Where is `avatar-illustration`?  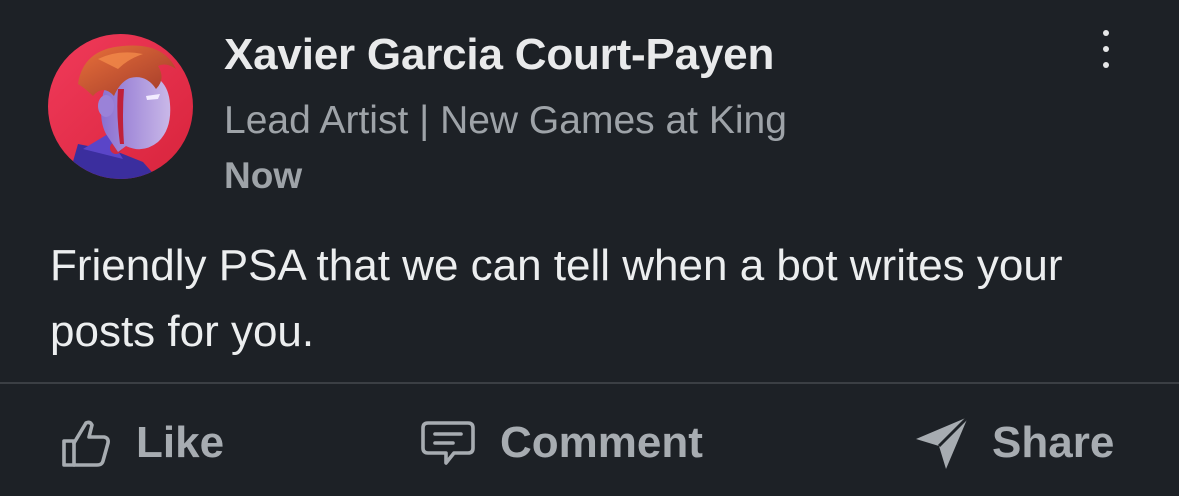 avatar-illustration is located at coordinates (120, 106).